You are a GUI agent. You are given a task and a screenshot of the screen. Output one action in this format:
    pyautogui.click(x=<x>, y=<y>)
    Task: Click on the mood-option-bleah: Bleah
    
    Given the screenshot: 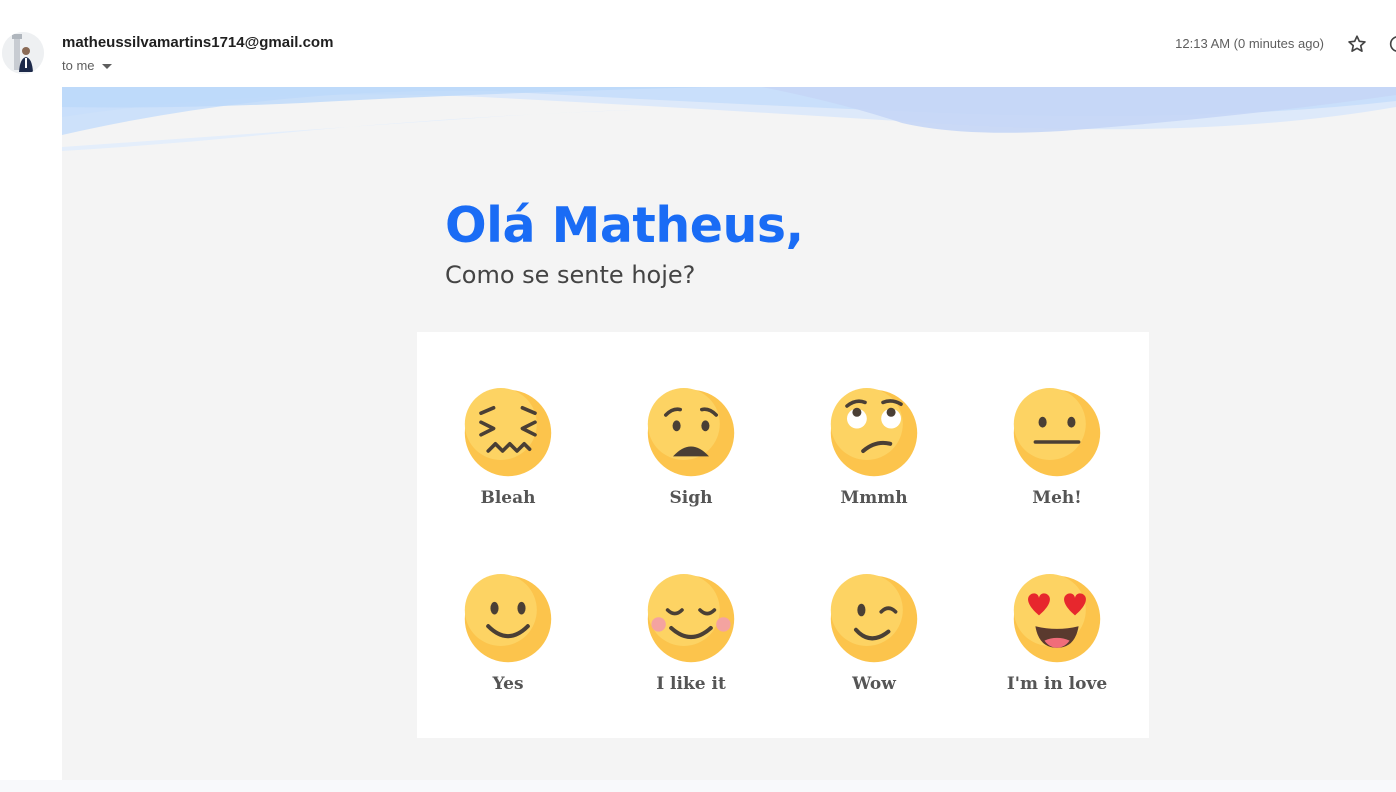 What is the action you would take?
    pyautogui.click(x=508, y=448)
    